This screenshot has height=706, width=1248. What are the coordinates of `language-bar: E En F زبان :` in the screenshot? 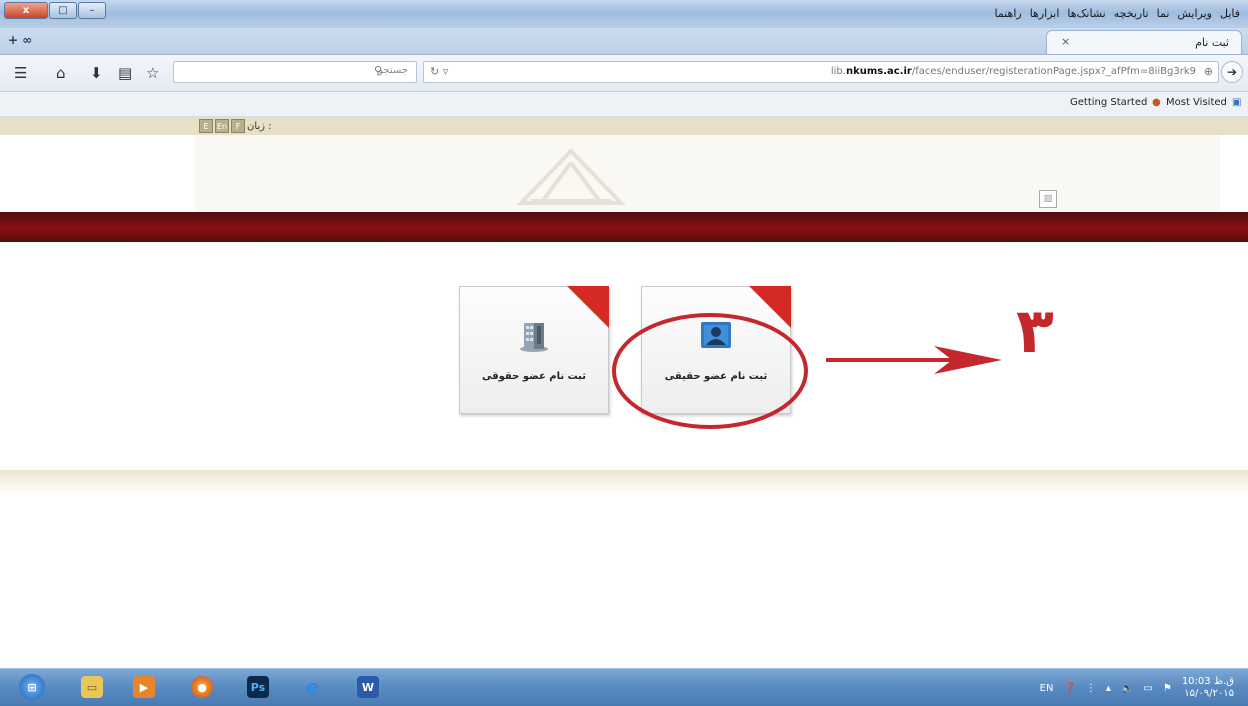 It's located at (624, 126).